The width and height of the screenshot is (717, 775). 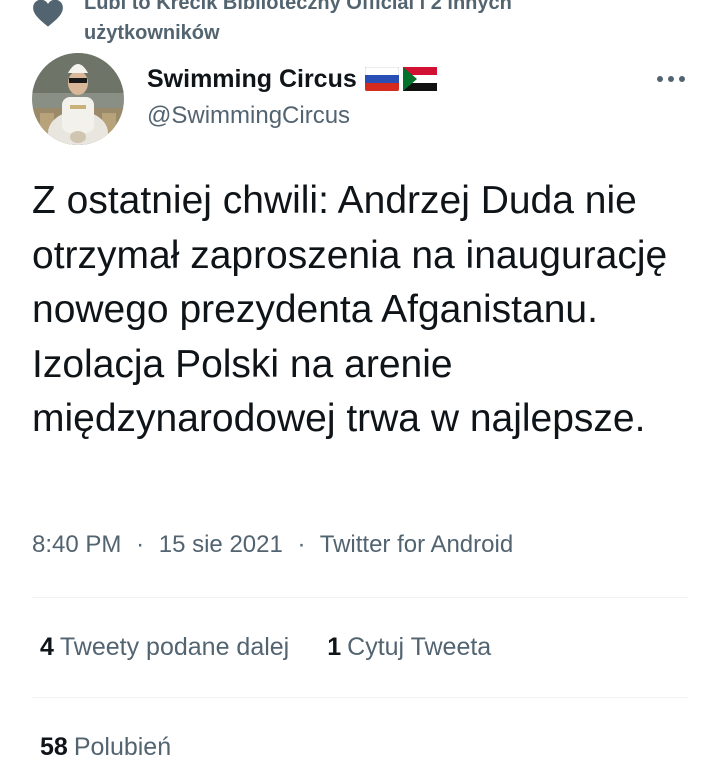 I want to click on likes-stat: 58 Polubień, so click(x=105, y=747).